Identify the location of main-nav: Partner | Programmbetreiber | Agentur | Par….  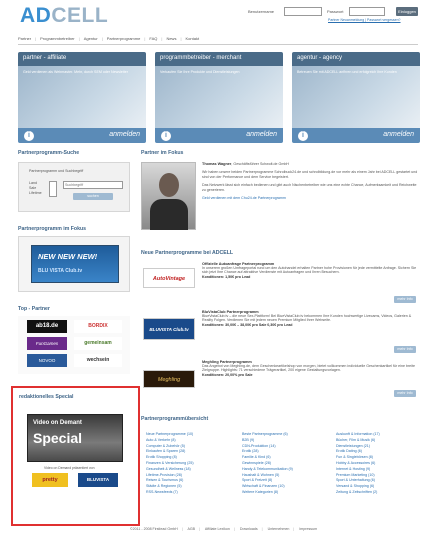
(109, 38).